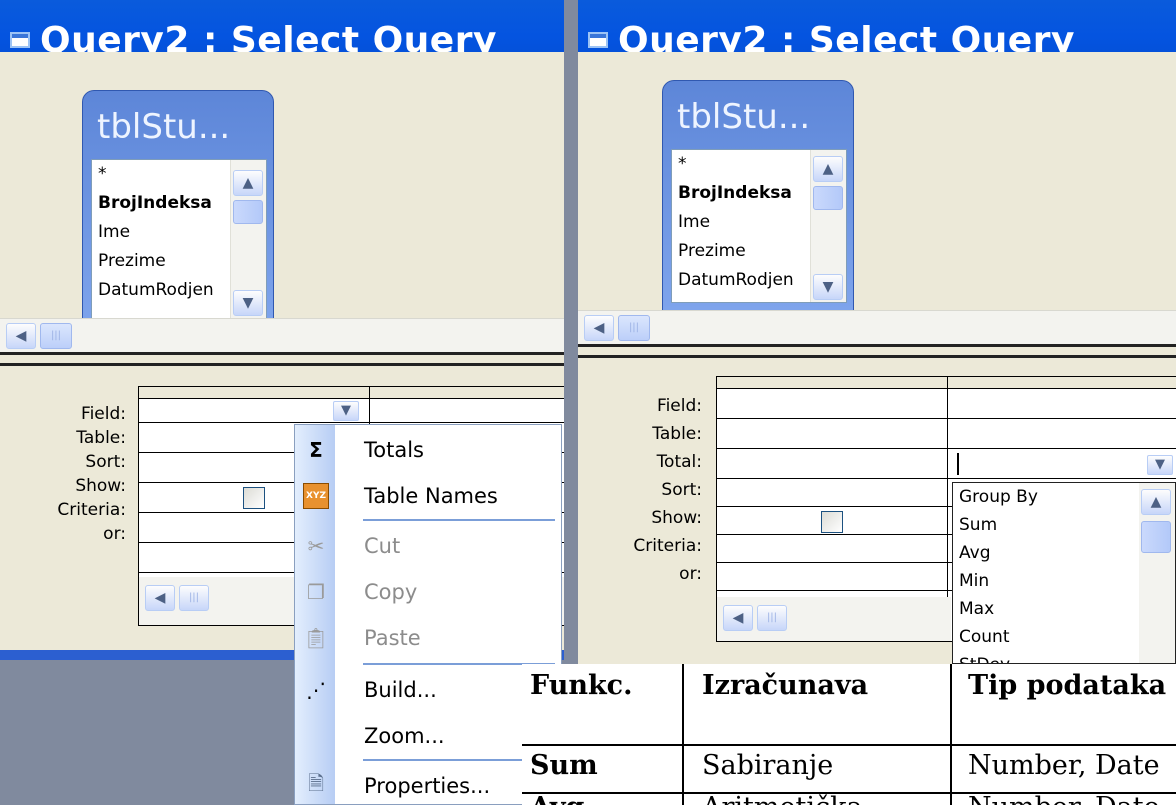  Describe the element at coordinates (834, 619) in the screenshot. I see `grid-hscrollbar: ◀ |||` at that location.